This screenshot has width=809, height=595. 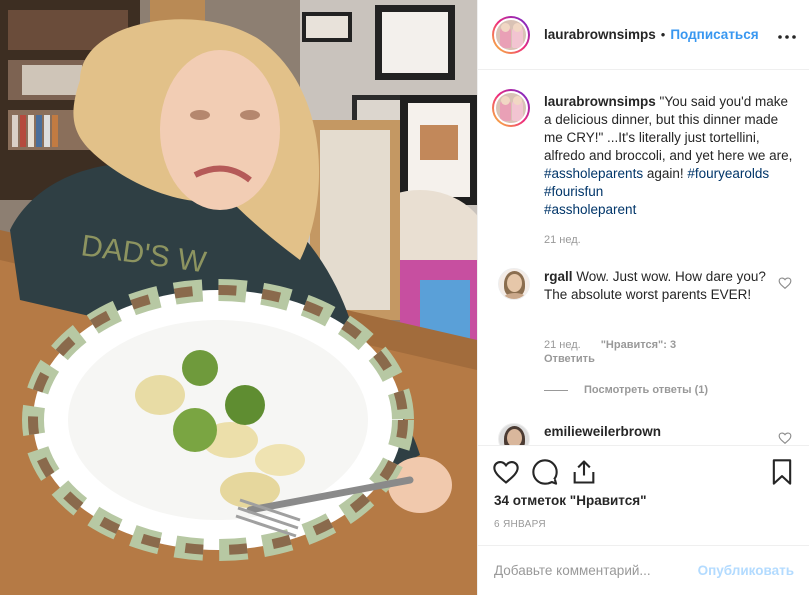 What do you see at coordinates (562, 240) in the screenshot?
I see `caption-time: 21 нед.` at bounding box center [562, 240].